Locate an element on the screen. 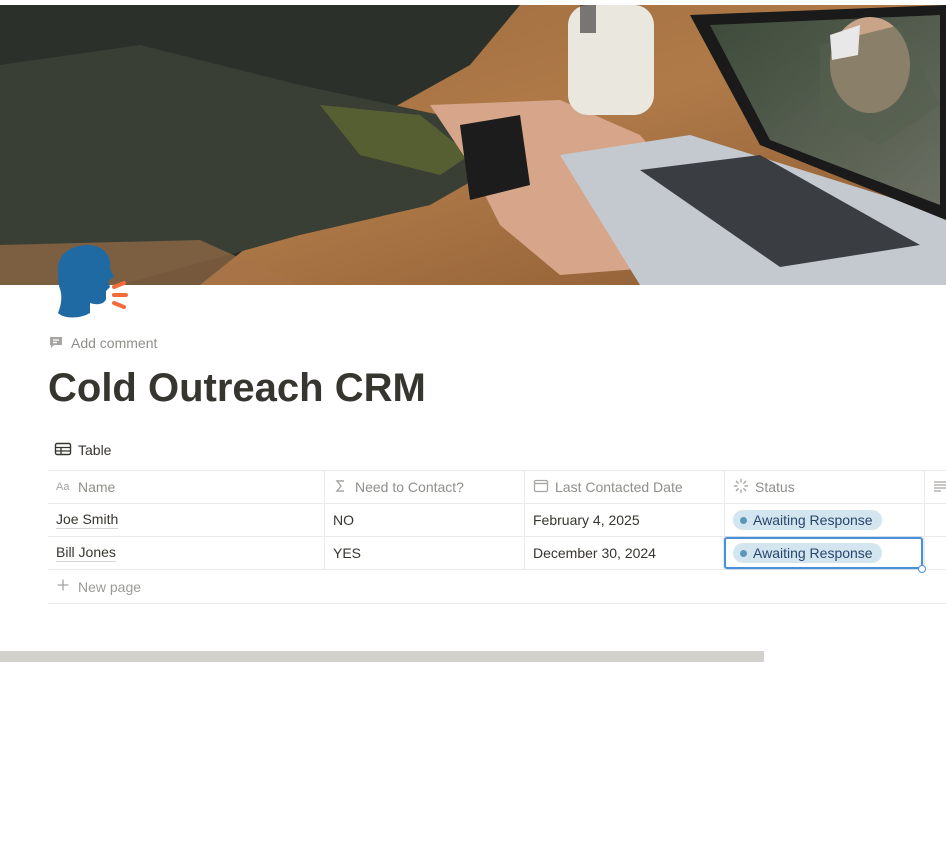 Image resolution: width=946 pixels, height=850 pixels. formula-icon is located at coordinates (341, 487).